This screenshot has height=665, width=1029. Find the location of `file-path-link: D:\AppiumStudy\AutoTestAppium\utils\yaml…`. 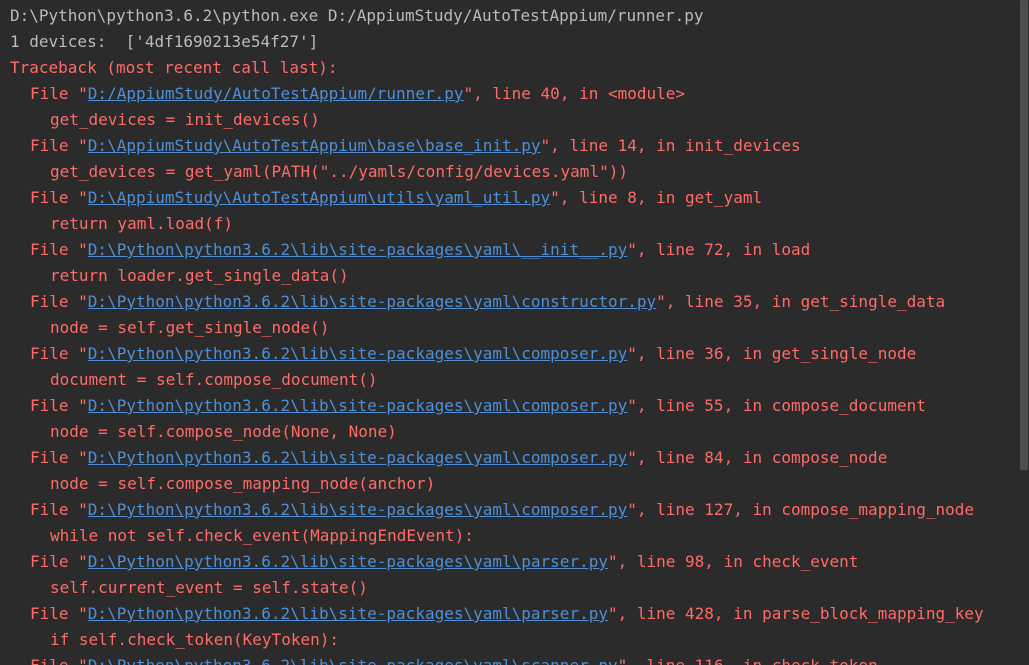

file-path-link: D:\AppiumStudy\AutoTestAppium\utils\yaml… is located at coordinates (319, 197).